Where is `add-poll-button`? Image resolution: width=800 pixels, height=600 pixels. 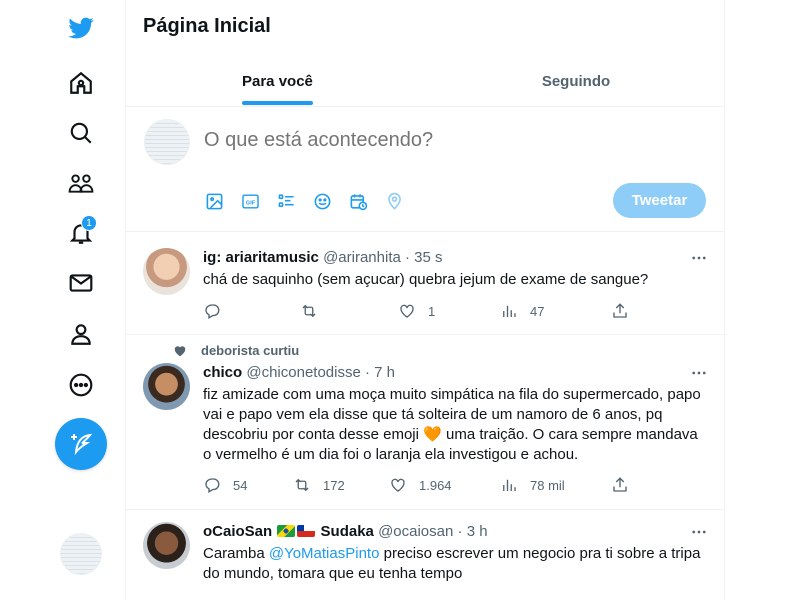 add-poll-button is located at coordinates (286, 201).